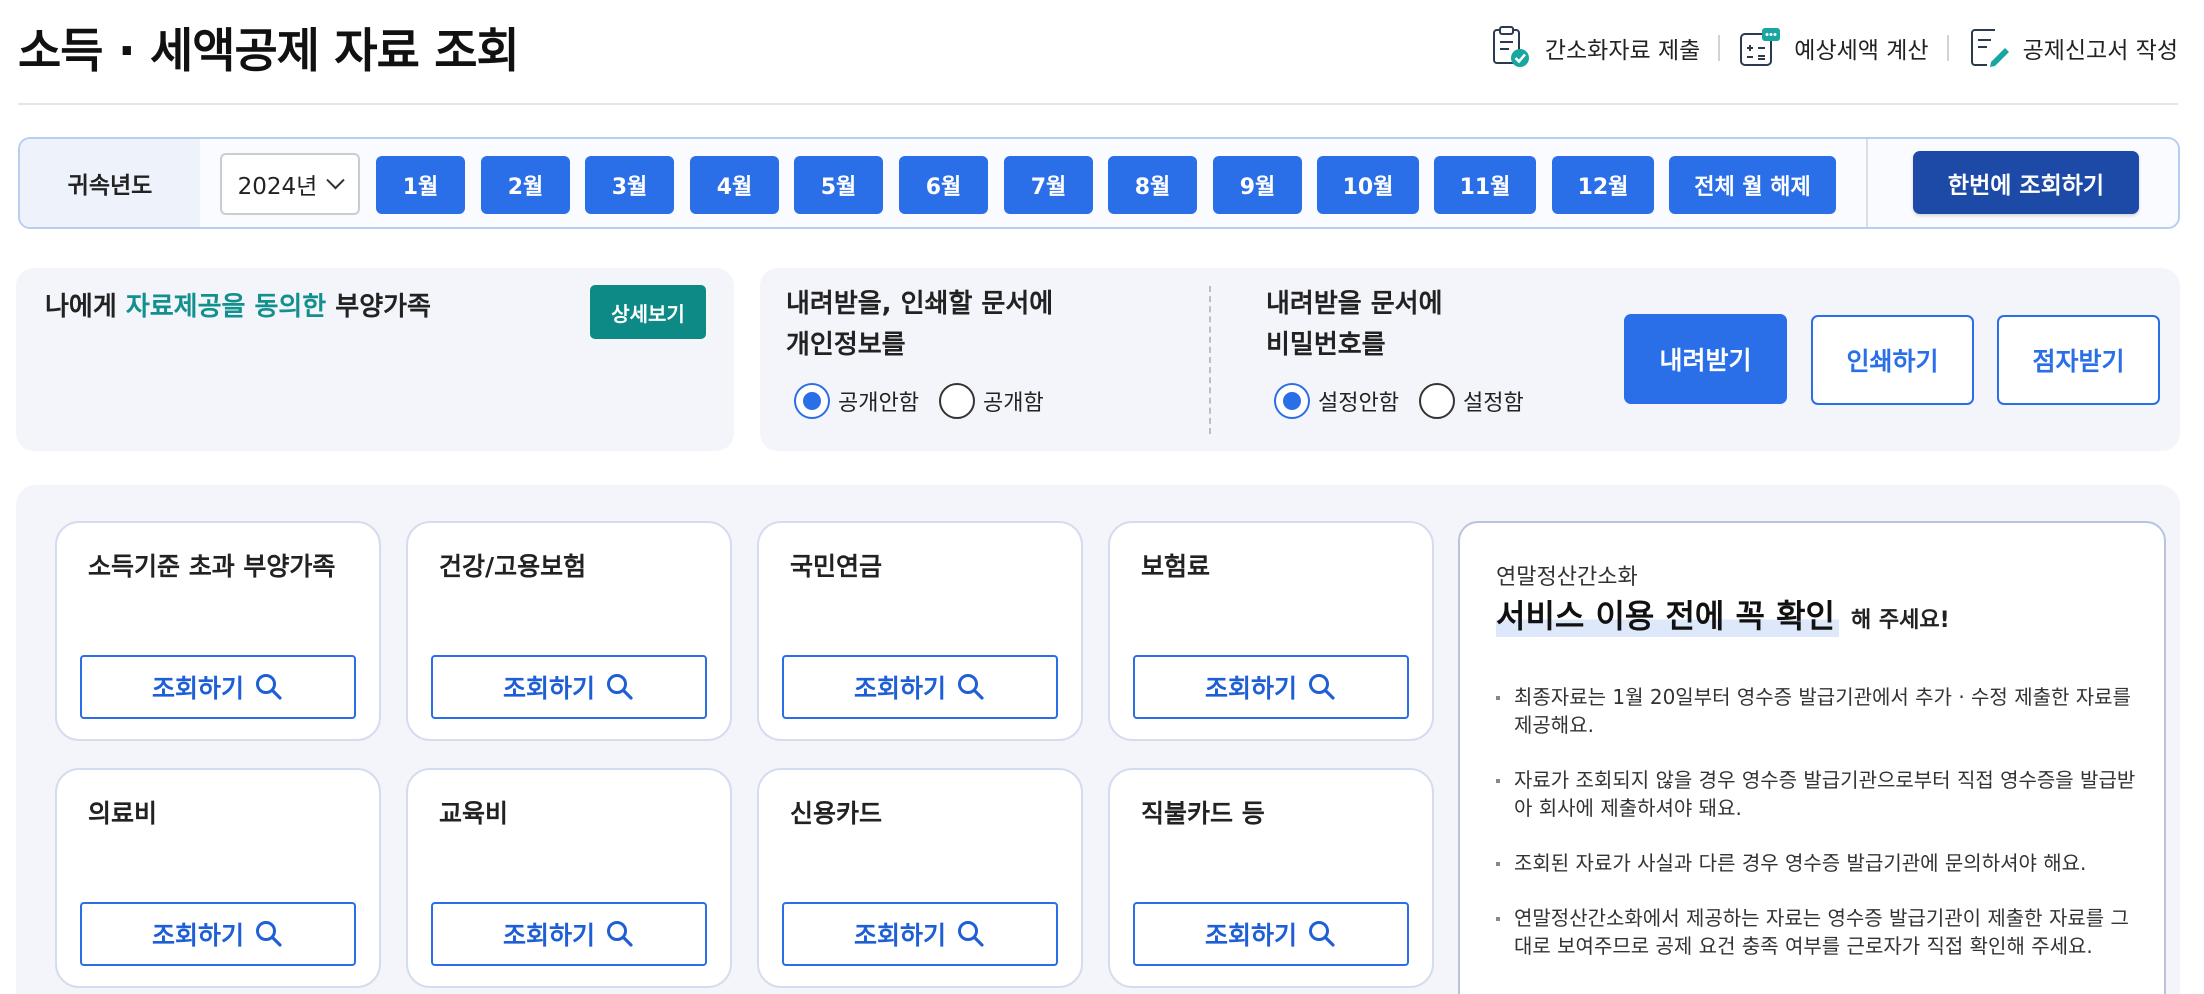 The width and height of the screenshot is (2204, 994). I want to click on page-title: 소득 · 세액공제 자료 조회, so click(269, 51).